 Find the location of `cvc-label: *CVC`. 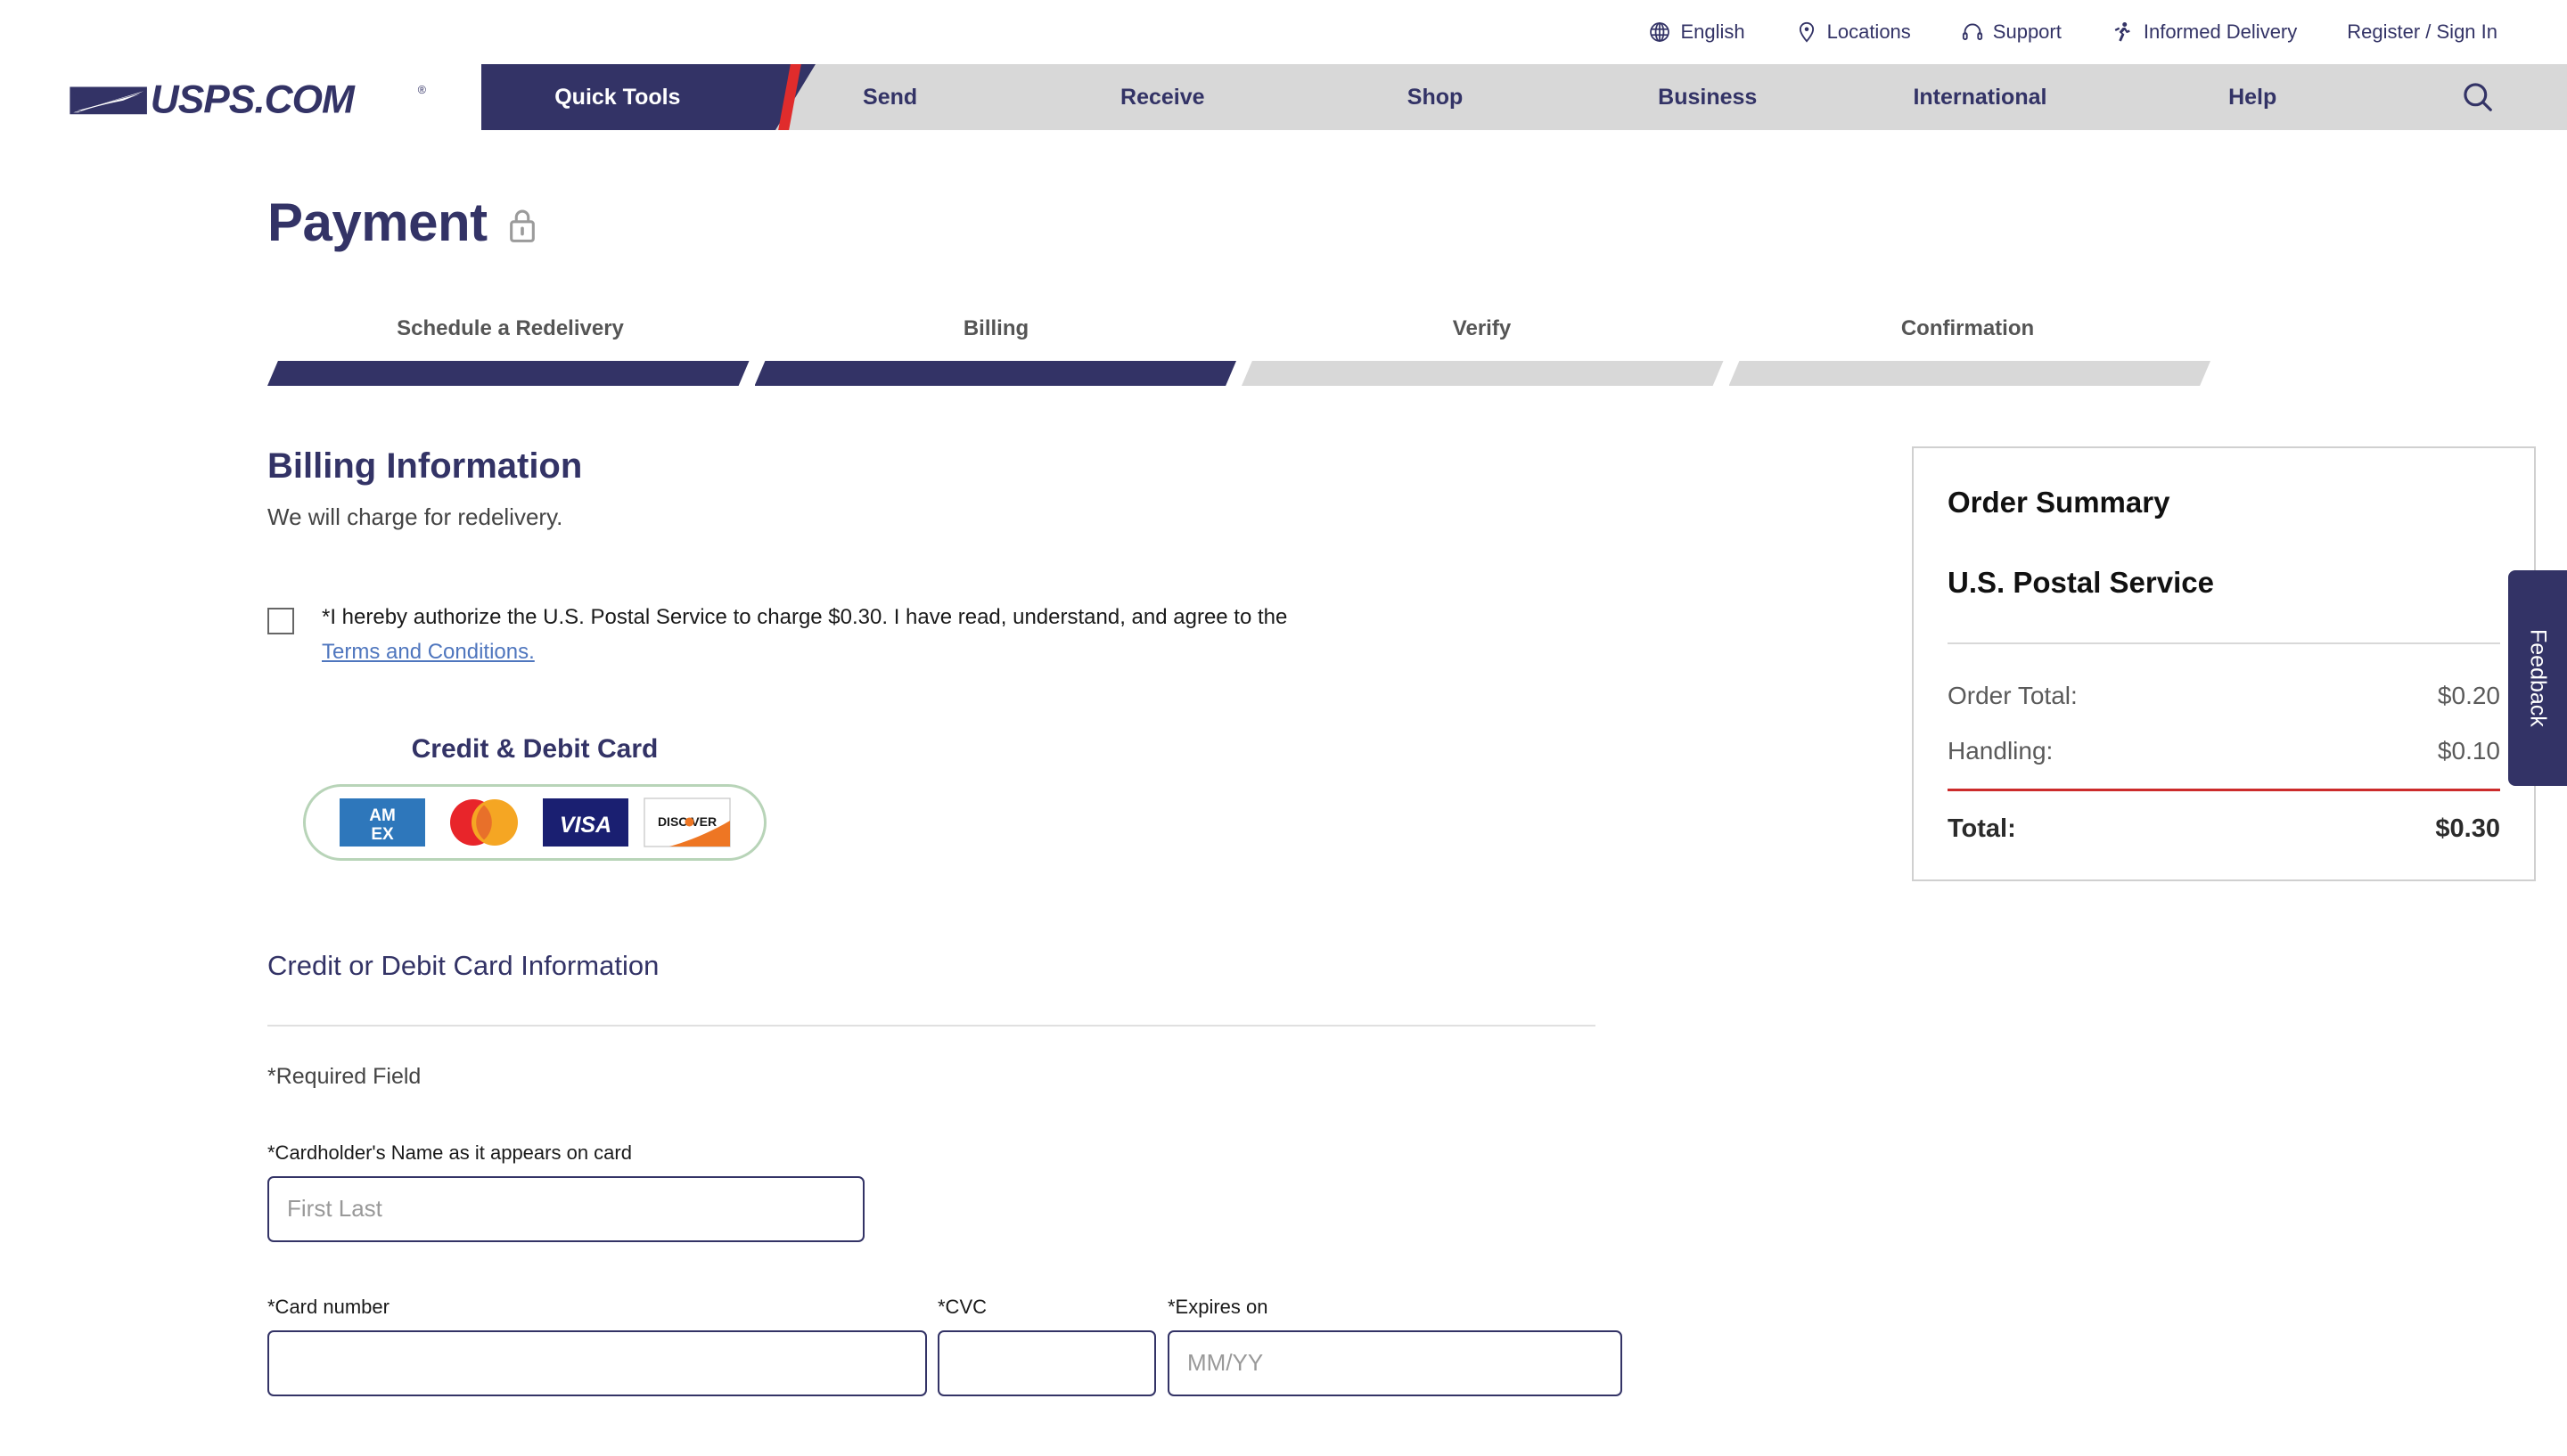

cvc-label: *CVC is located at coordinates (963, 1306).